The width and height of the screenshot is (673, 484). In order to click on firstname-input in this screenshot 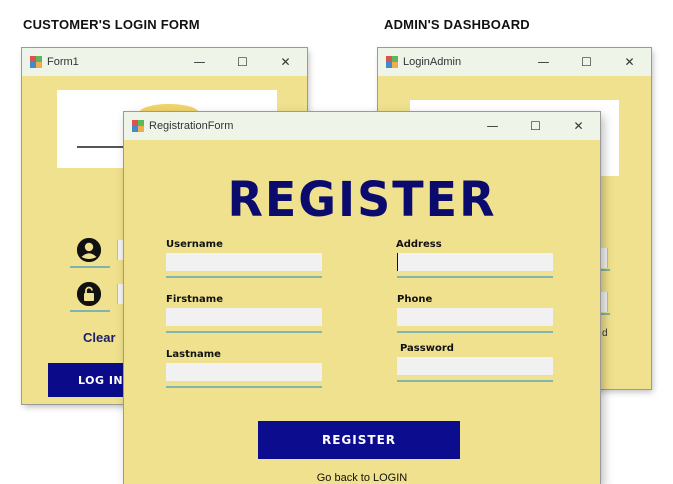, I will do `click(244, 317)`.